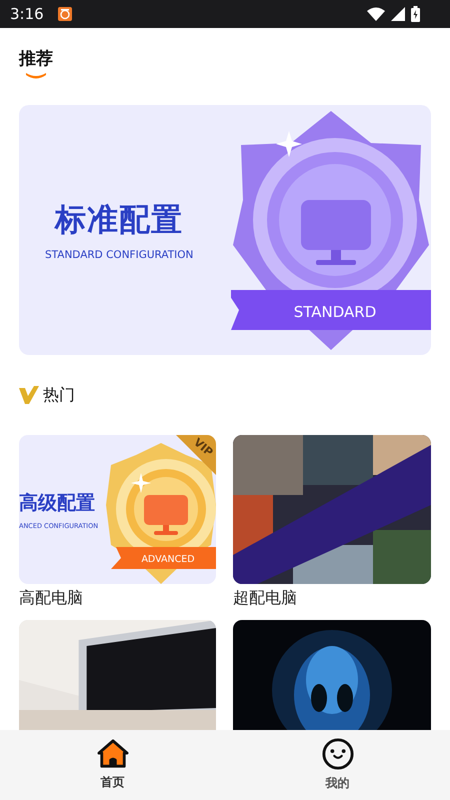 The width and height of the screenshot is (450, 800). I want to click on card-title: 高级配置, so click(57, 503).